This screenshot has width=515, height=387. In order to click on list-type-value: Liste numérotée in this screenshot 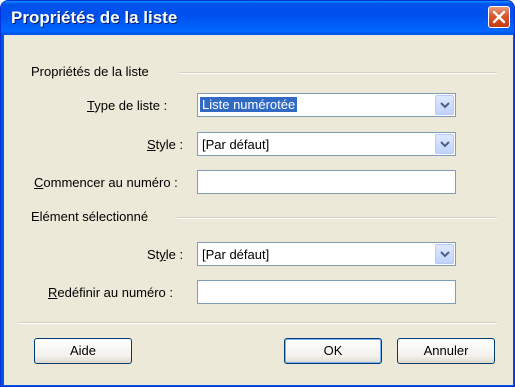, I will do `click(249, 104)`.